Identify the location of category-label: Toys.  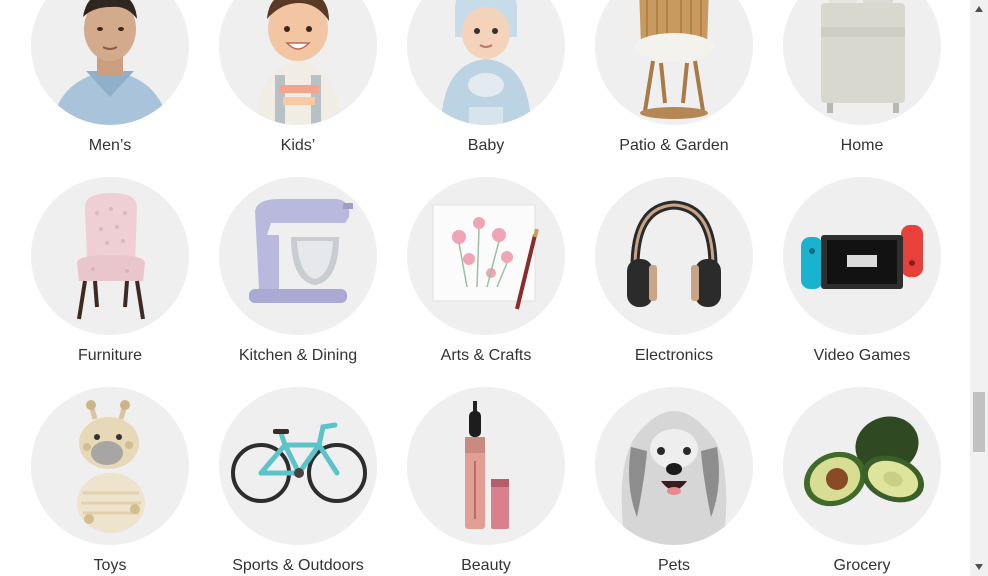
(110, 565).